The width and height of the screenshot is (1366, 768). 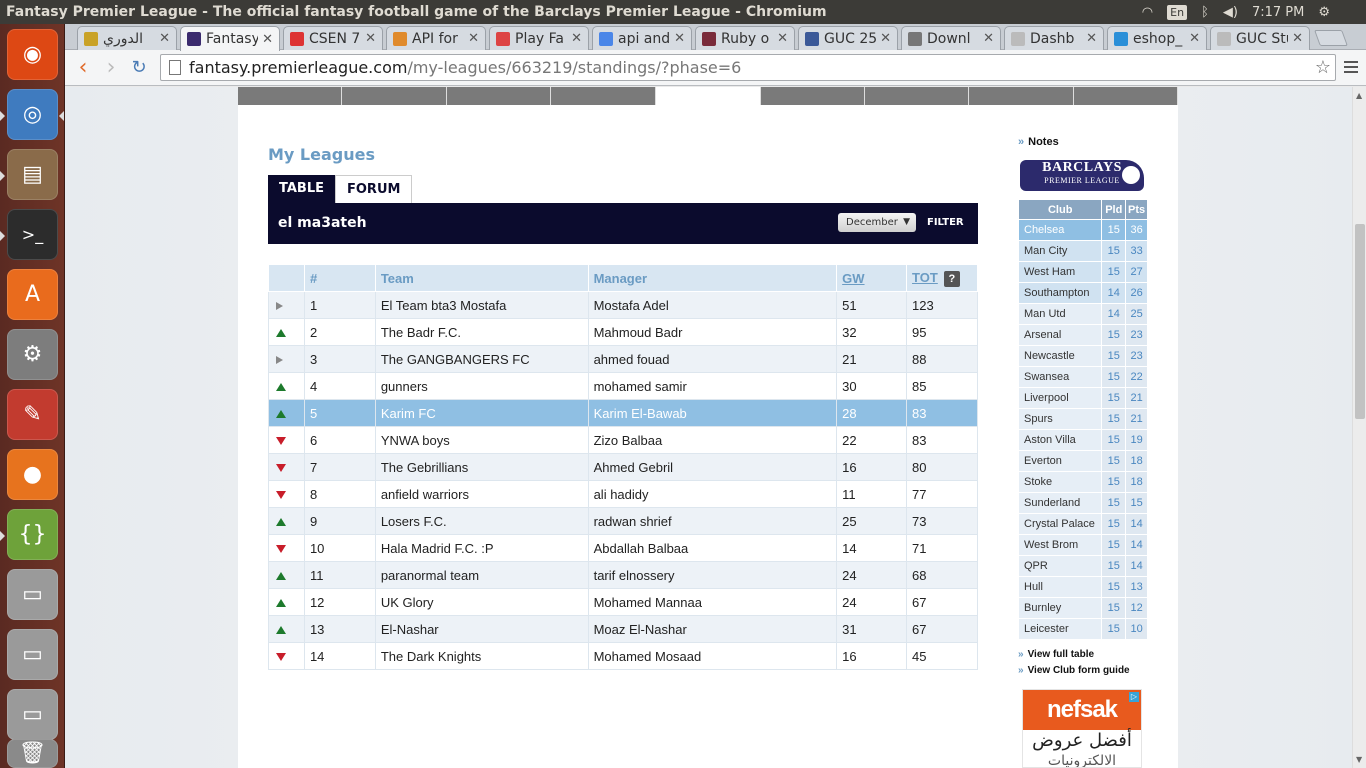 I want to click on help-icon: ?, so click(x=951, y=278).